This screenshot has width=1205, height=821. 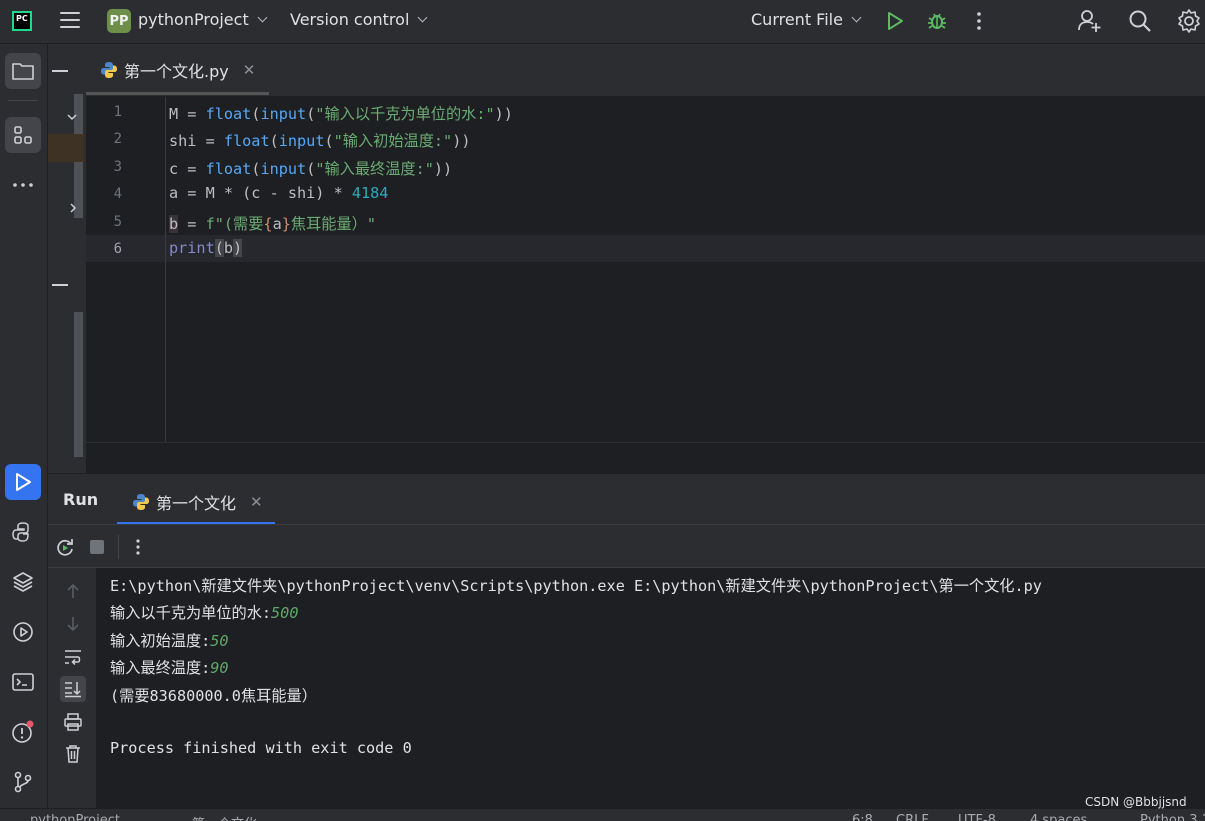 What do you see at coordinates (117, 194) in the screenshot?
I see `line-number: 4` at bounding box center [117, 194].